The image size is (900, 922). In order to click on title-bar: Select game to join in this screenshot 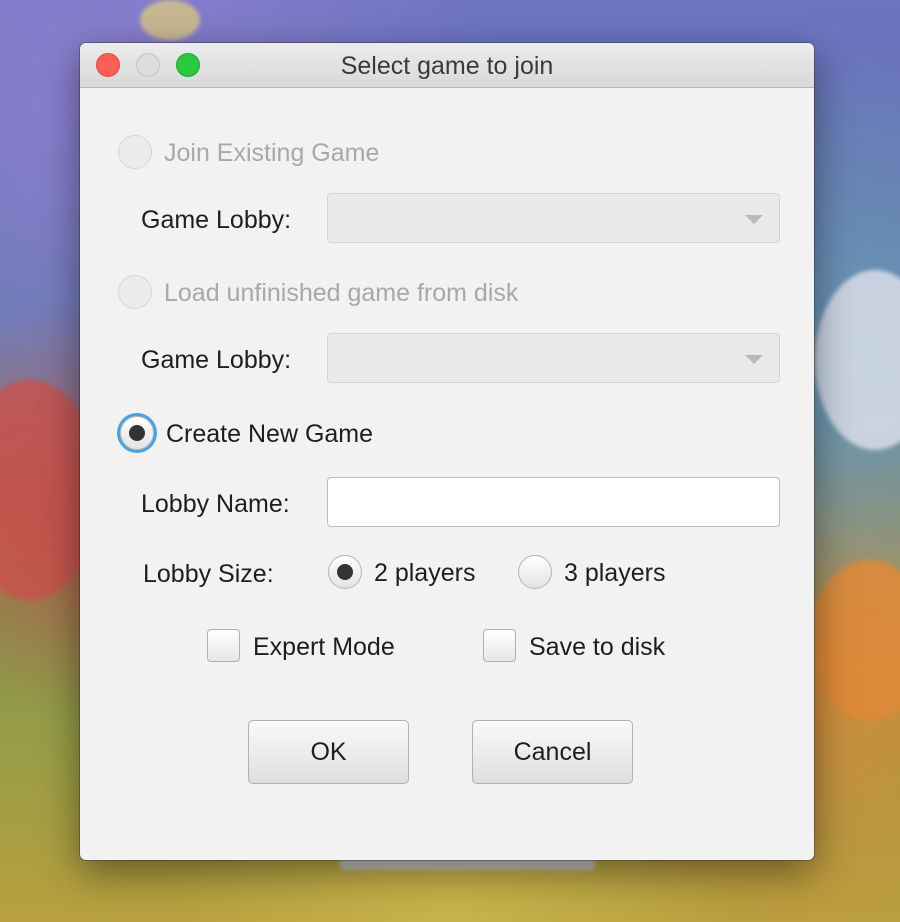, I will do `click(447, 65)`.